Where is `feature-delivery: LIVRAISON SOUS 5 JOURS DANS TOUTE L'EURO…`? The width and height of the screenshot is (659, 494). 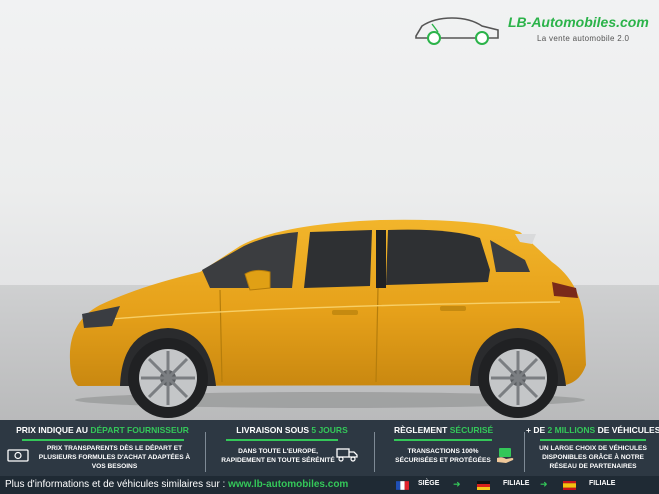
feature-delivery: LIVRAISON SOUS 5 JOURS DANS TOUTE L'EURO… is located at coordinates (292, 448).